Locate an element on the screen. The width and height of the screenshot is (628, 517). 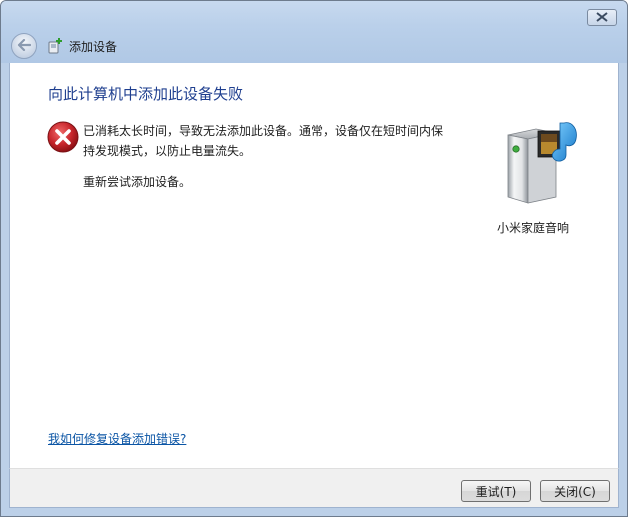
add-device-icon is located at coordinates (55, 45).